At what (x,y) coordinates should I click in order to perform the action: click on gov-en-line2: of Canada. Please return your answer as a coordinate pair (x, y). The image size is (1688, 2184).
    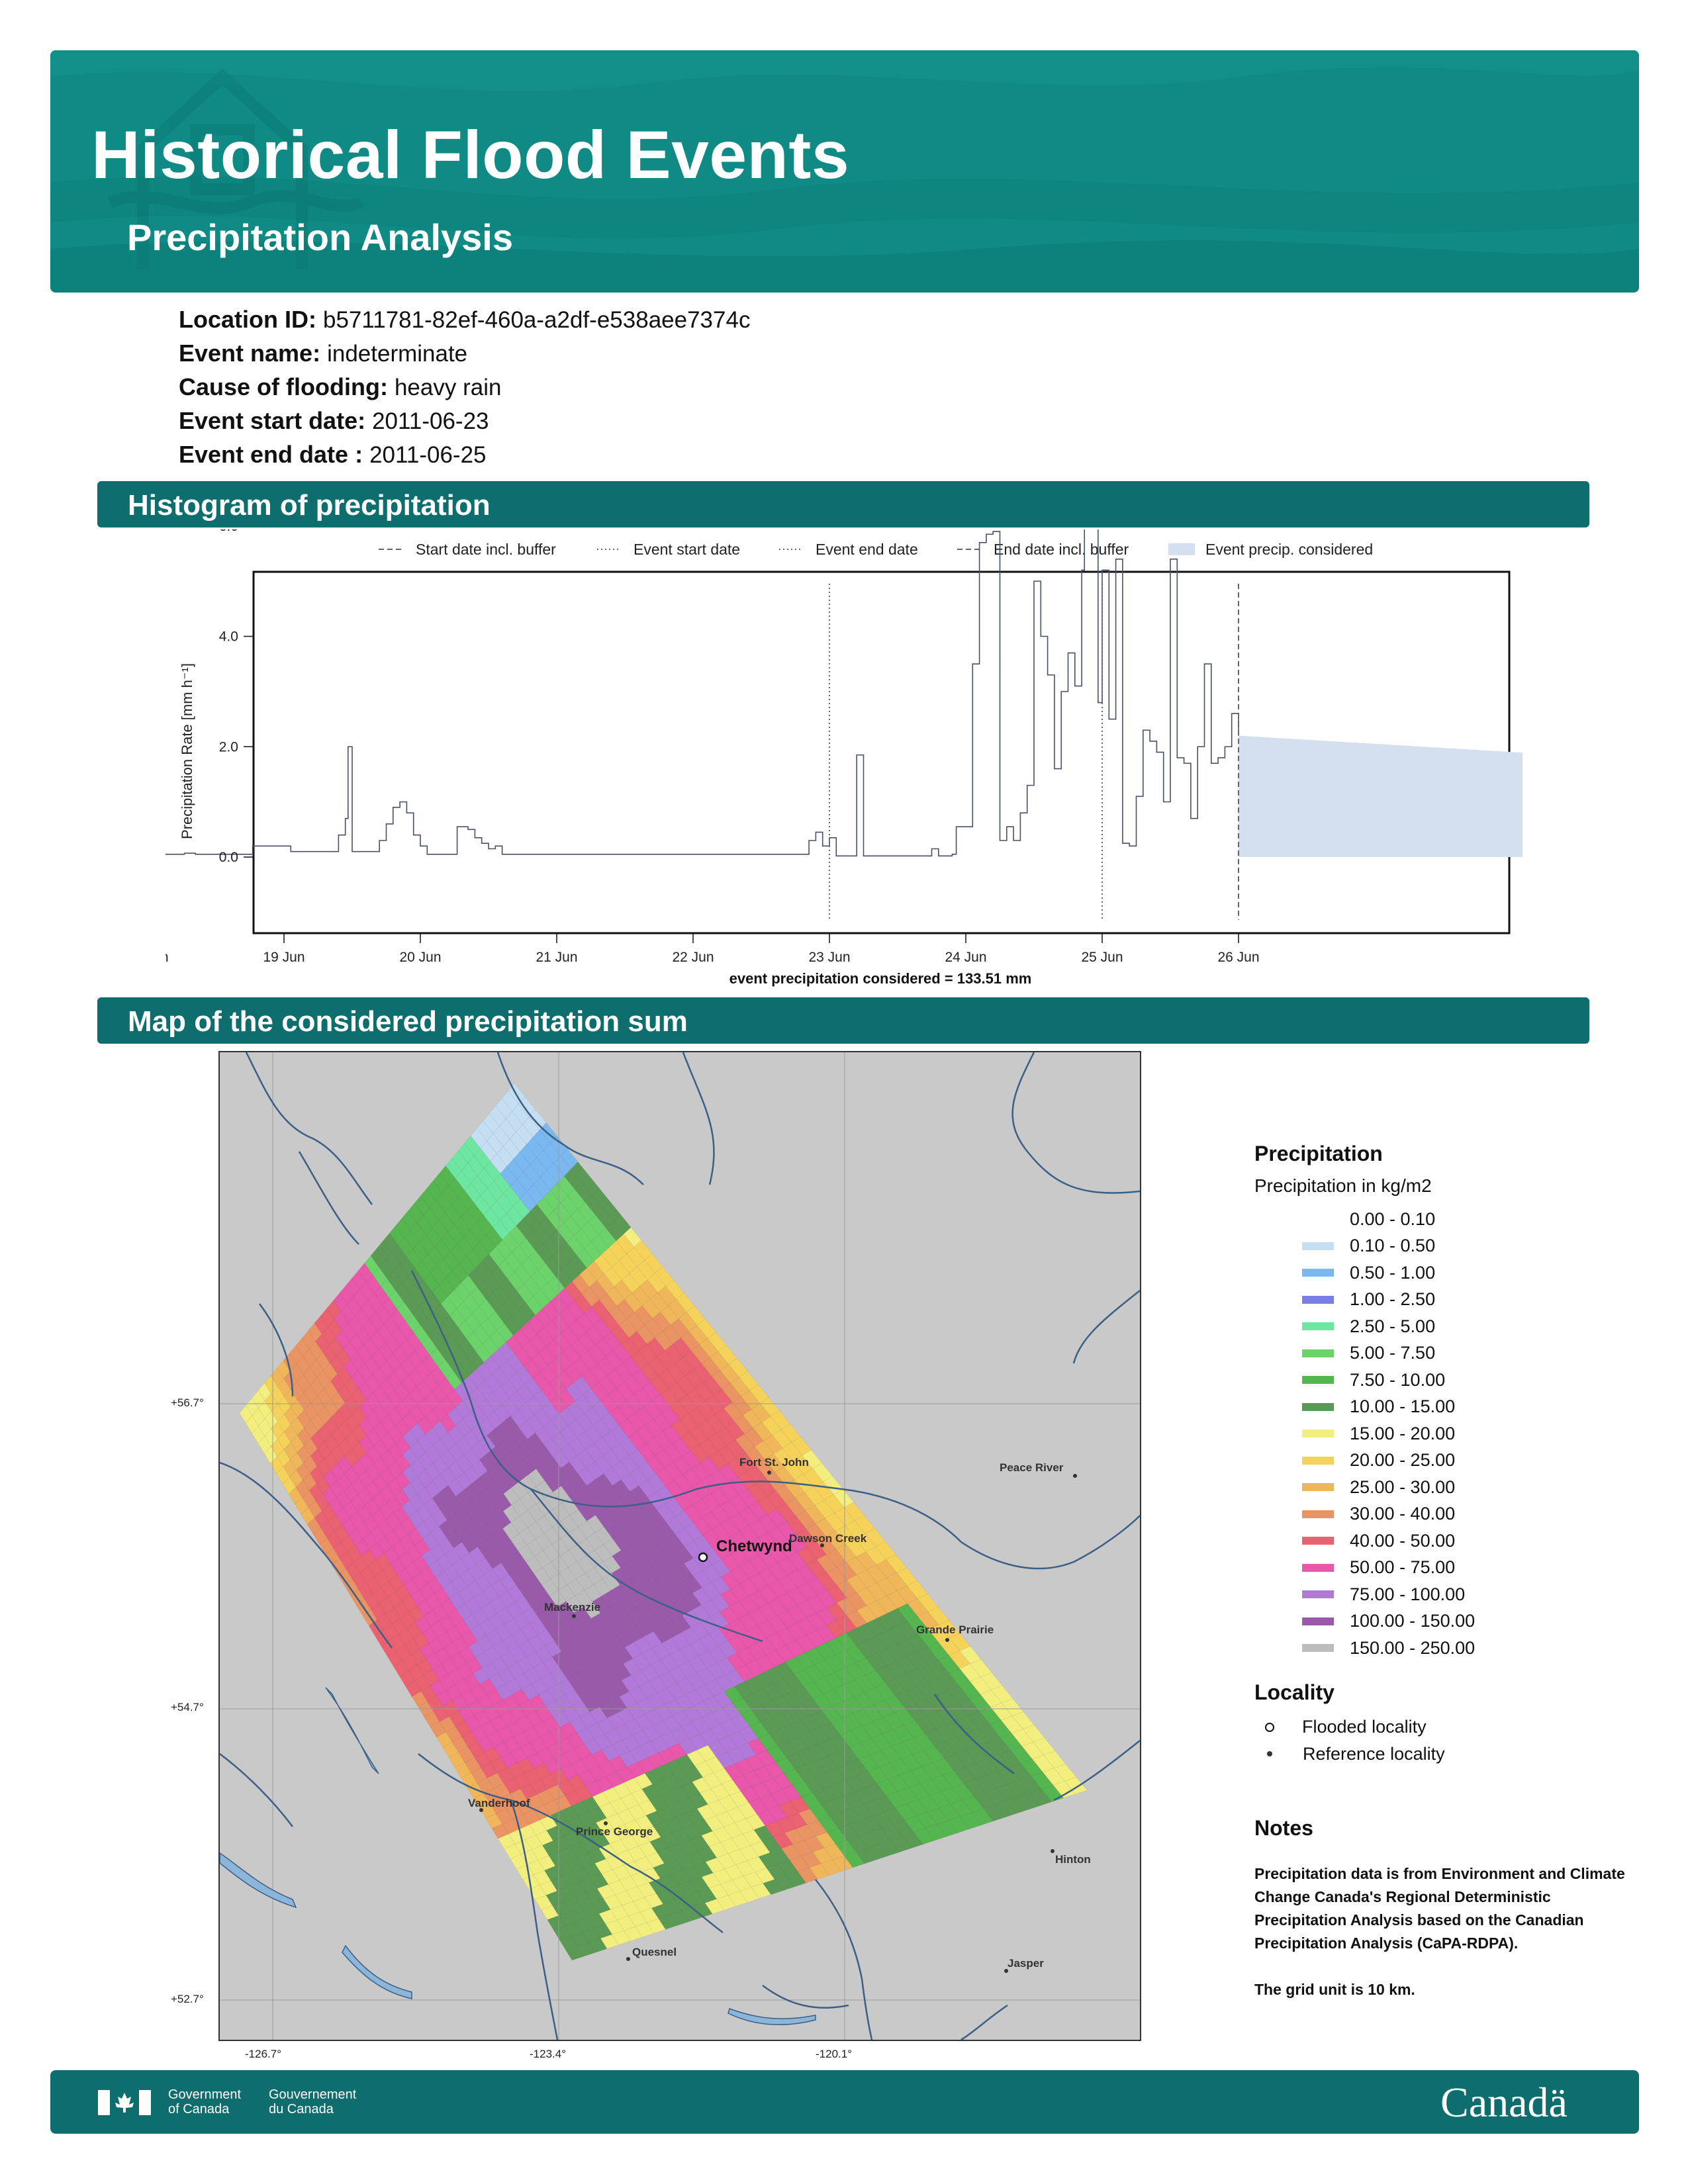
    Looking at the image, I should click on (199, 2109).